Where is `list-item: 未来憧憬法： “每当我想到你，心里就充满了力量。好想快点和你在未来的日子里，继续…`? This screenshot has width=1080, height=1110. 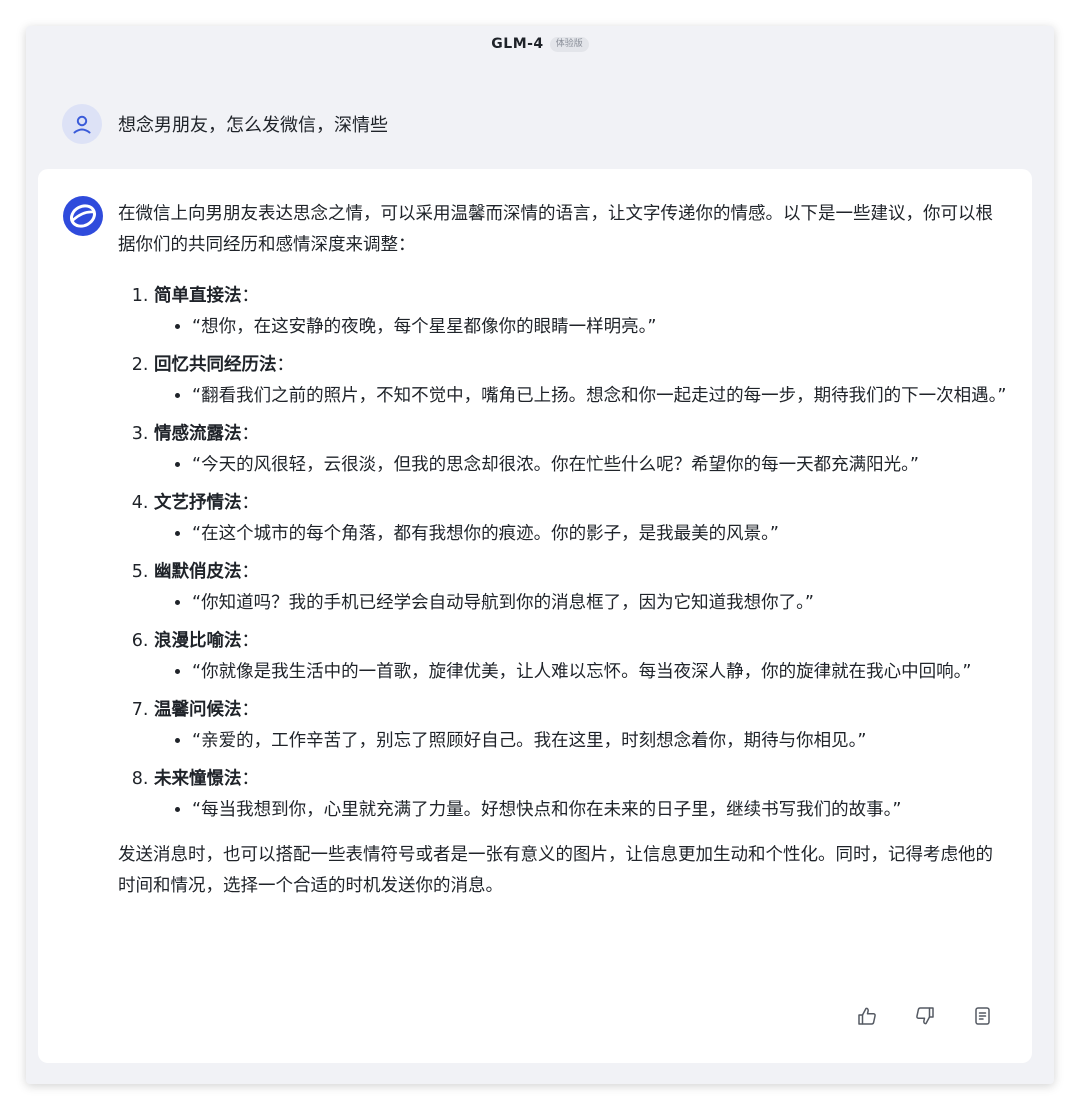
list-item: 未来憧憬法： “每当我想到你，心里就充满了力量。好想快点和你在未来的日子里，继续… is located at coordinates (581, 795).